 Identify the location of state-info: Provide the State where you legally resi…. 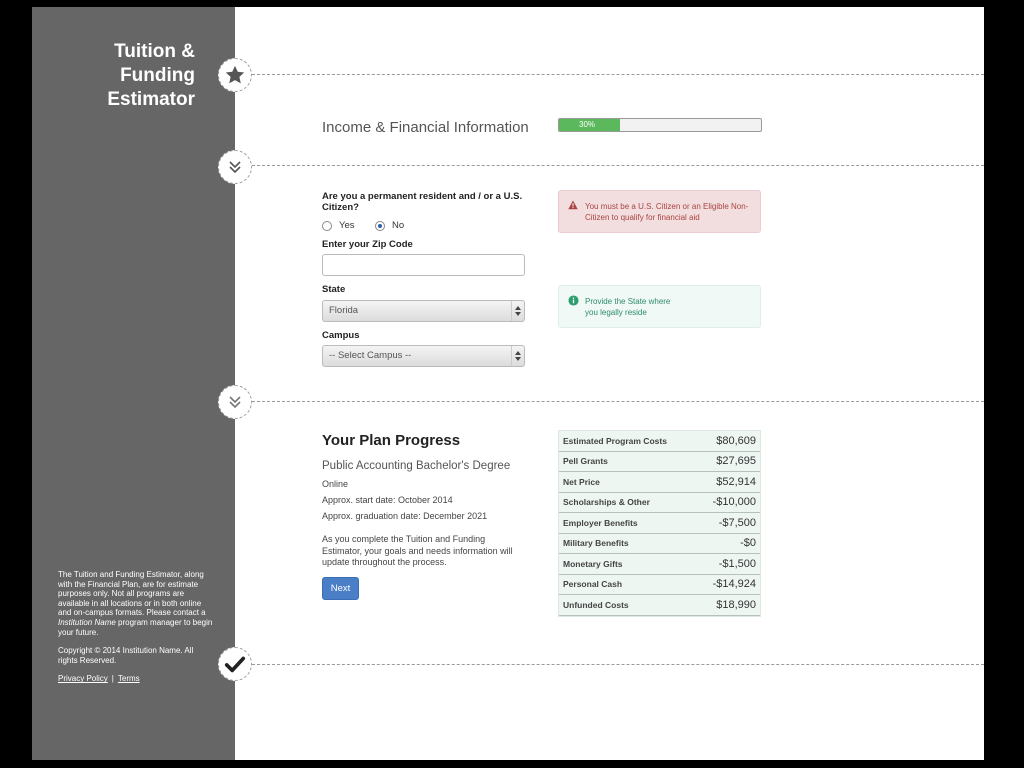
(659, 306).